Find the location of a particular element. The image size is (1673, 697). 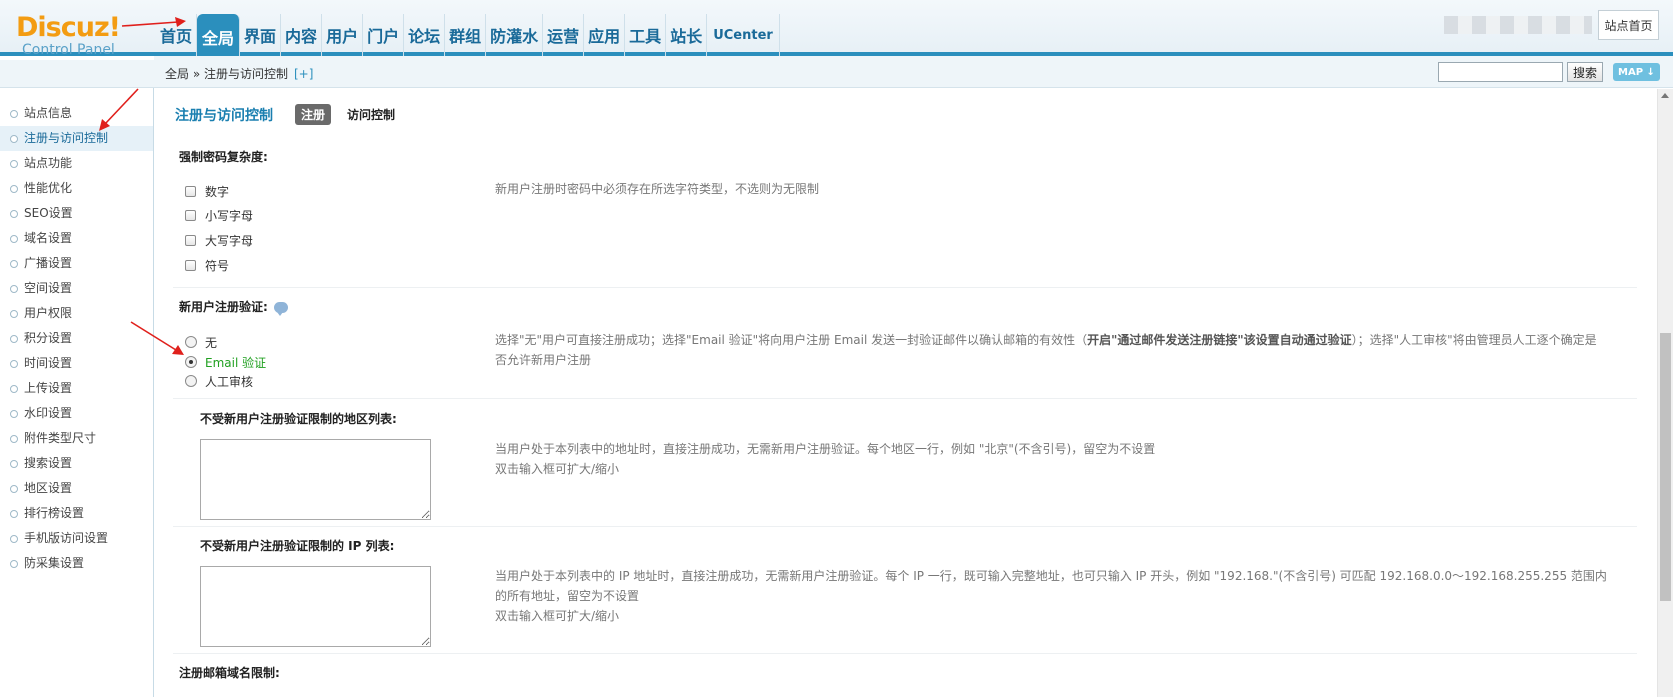

radio-none: 无 is located at coordinates (201, 342).